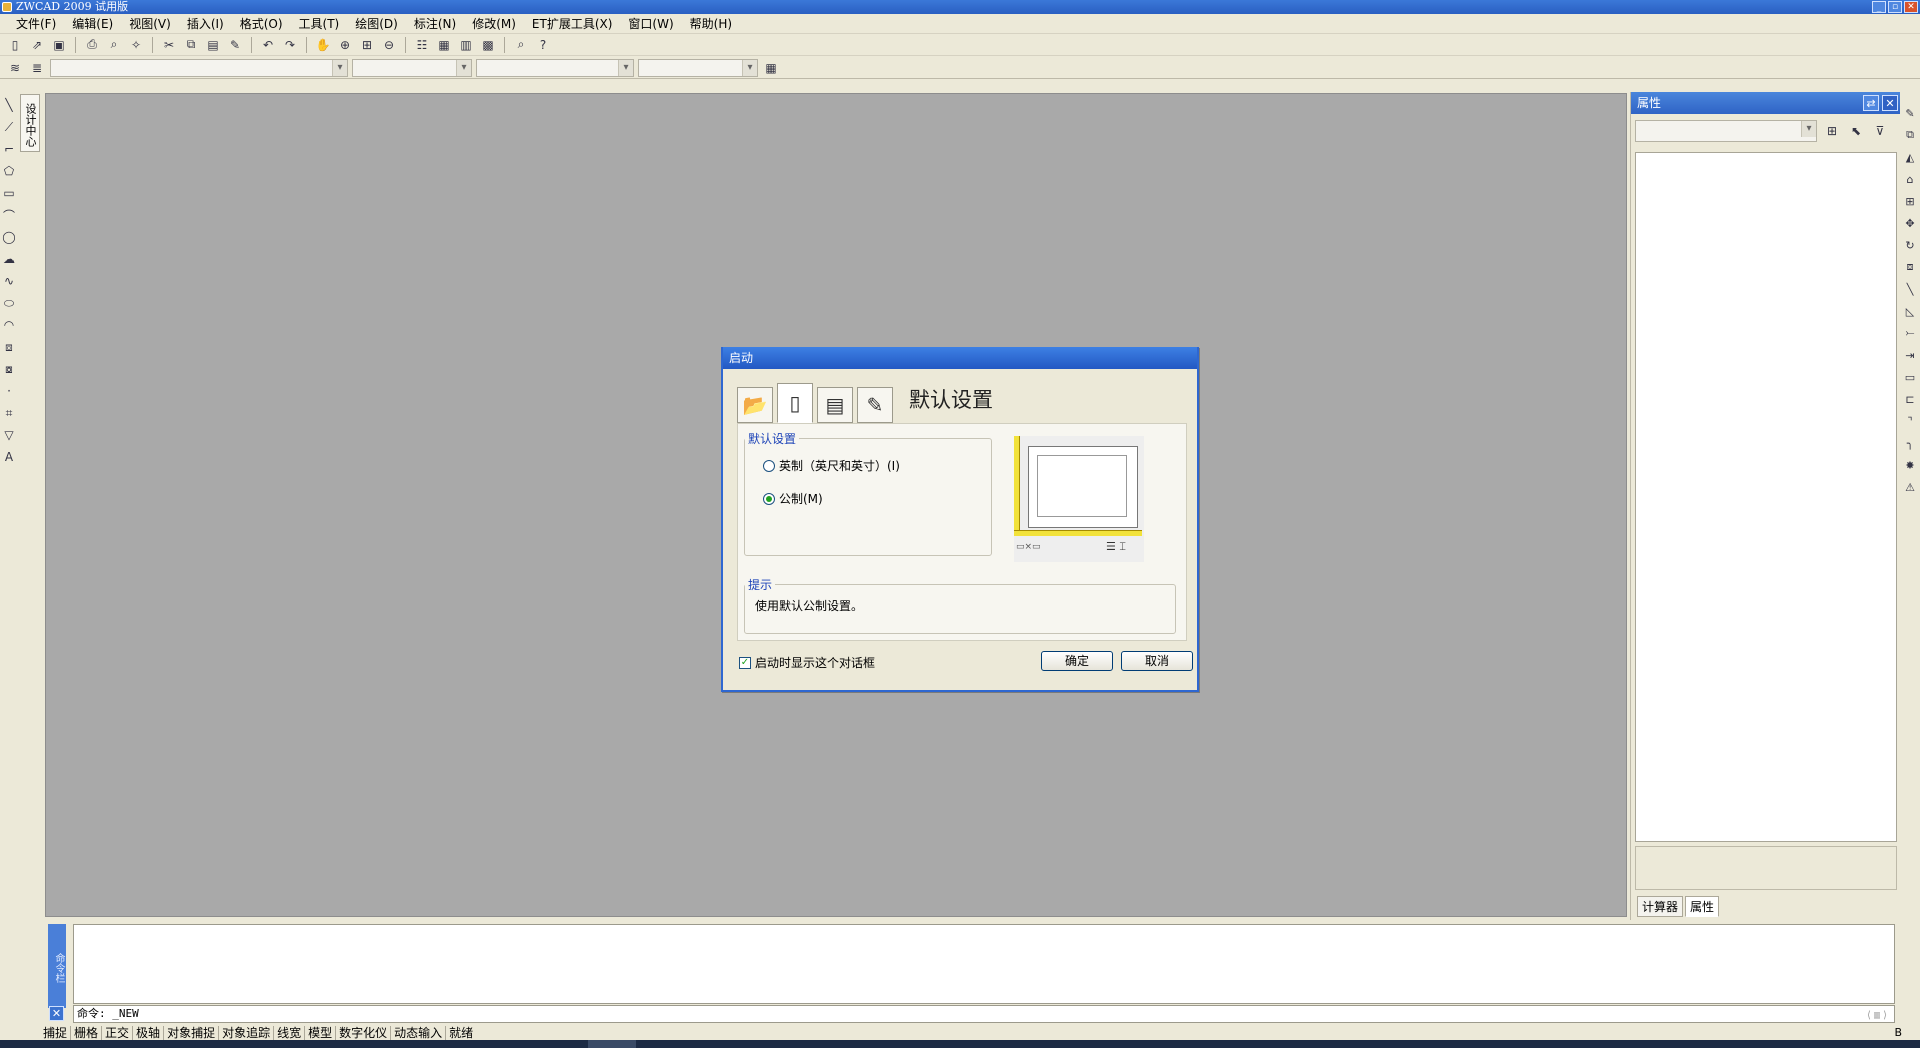  What do you see at coordinates (92, 45) in the screenshot?
I see `print-icon: ⎙` at bounding box center [92, 45].